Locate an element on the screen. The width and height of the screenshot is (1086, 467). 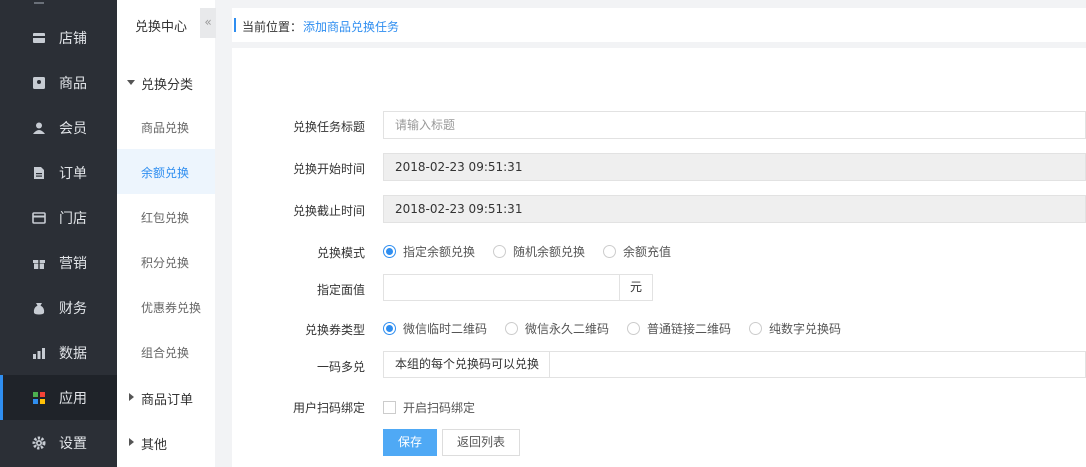
sidebar-item-label: 店铺 is located at coordinates (73, 38).